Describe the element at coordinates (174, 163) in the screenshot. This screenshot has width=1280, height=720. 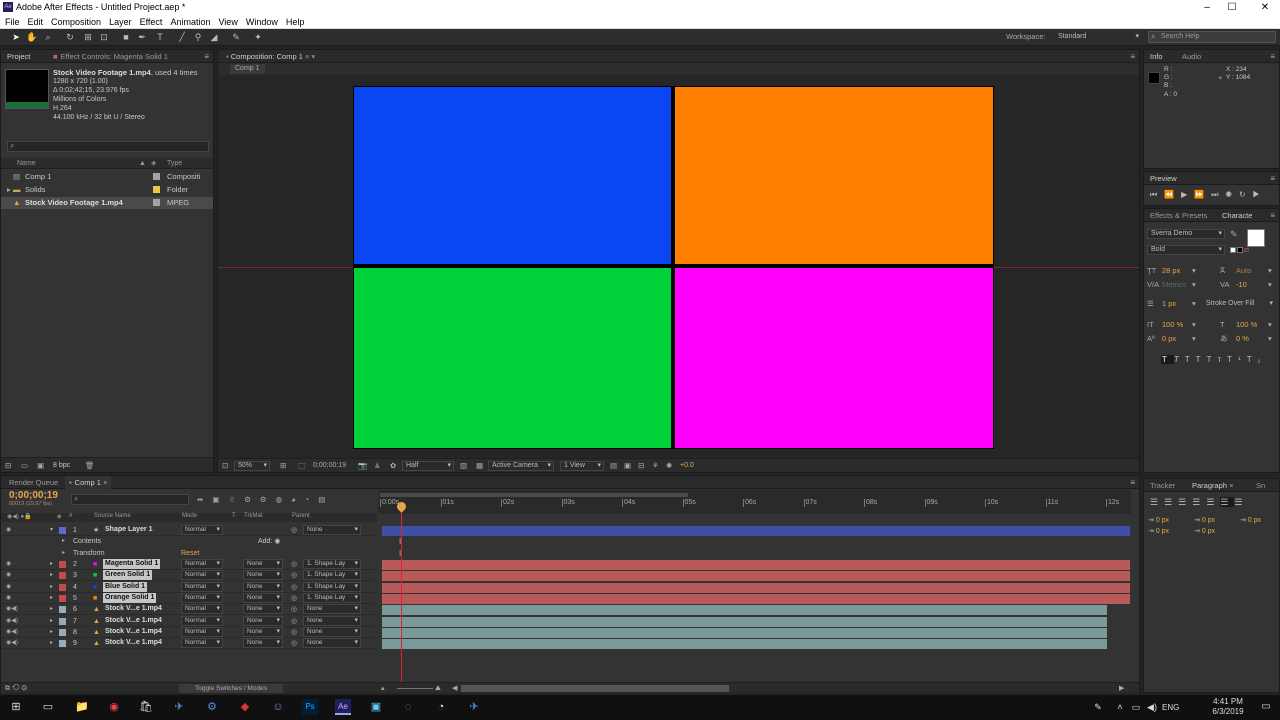
I see `column-type: Type` at that location.